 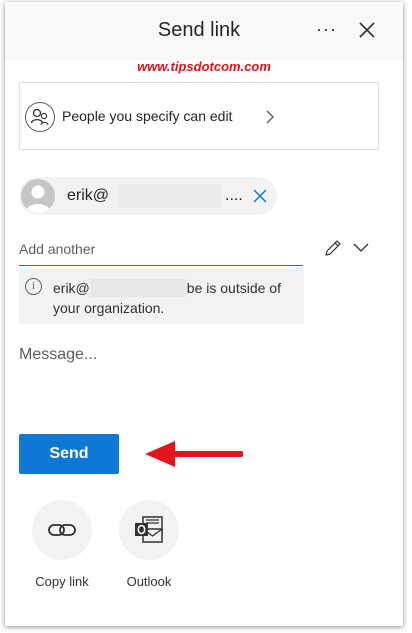 What do you see at coordinates (333, 248) in the screenshot?
I see `pencil-icon` at bounding box center [333, 248].